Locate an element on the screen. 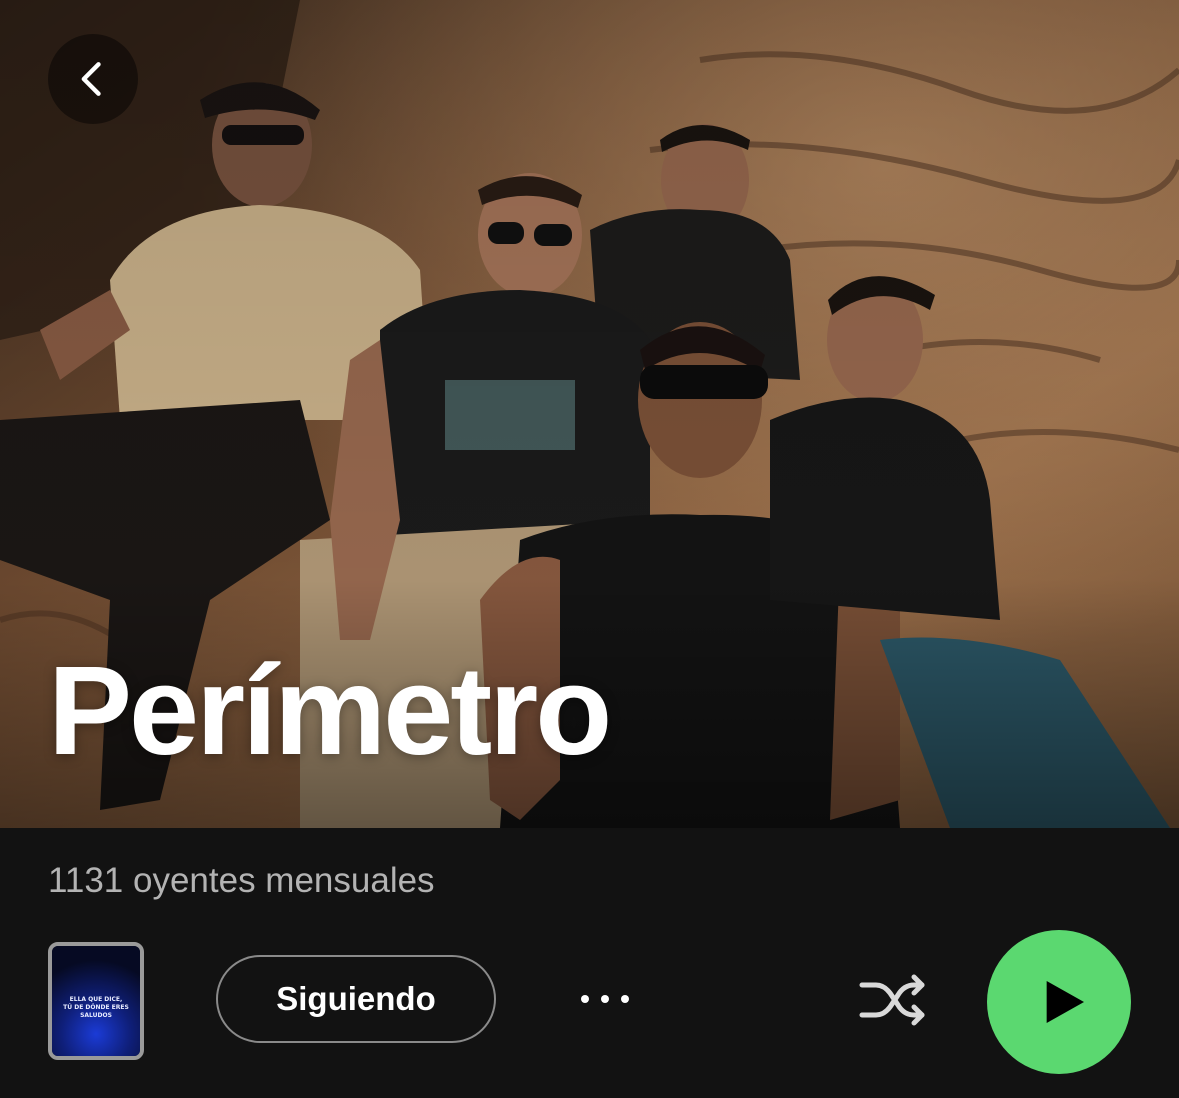  following-button: Siguiendo is located at coordinates (356, 999).